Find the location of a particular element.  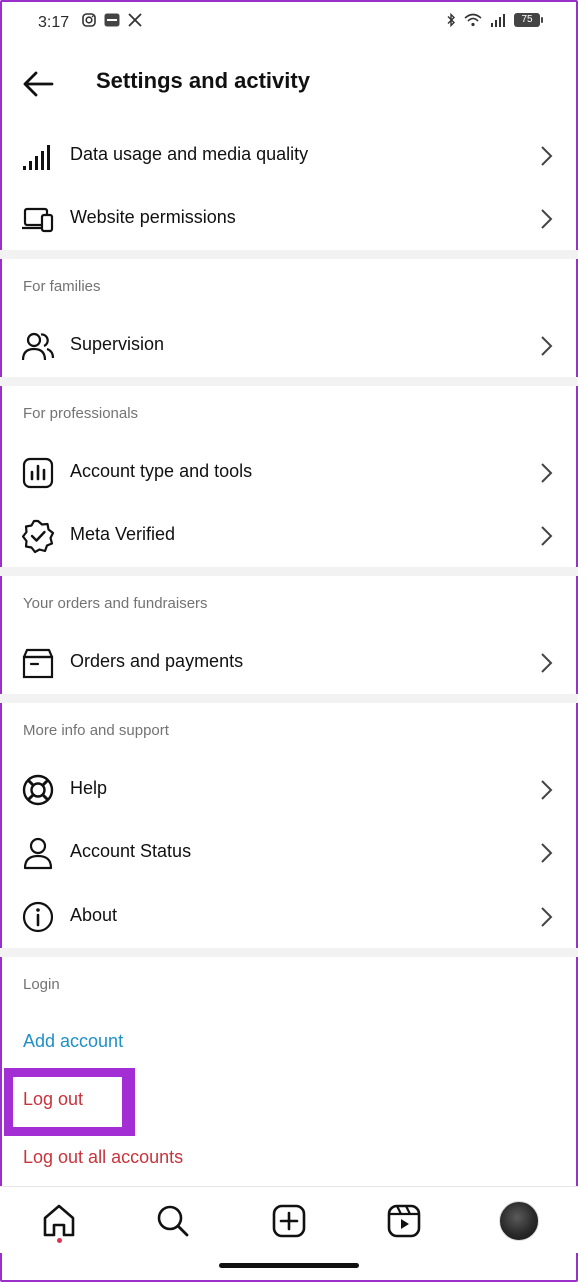

status-system-icons: 75 is located at coordinates (494, 20).